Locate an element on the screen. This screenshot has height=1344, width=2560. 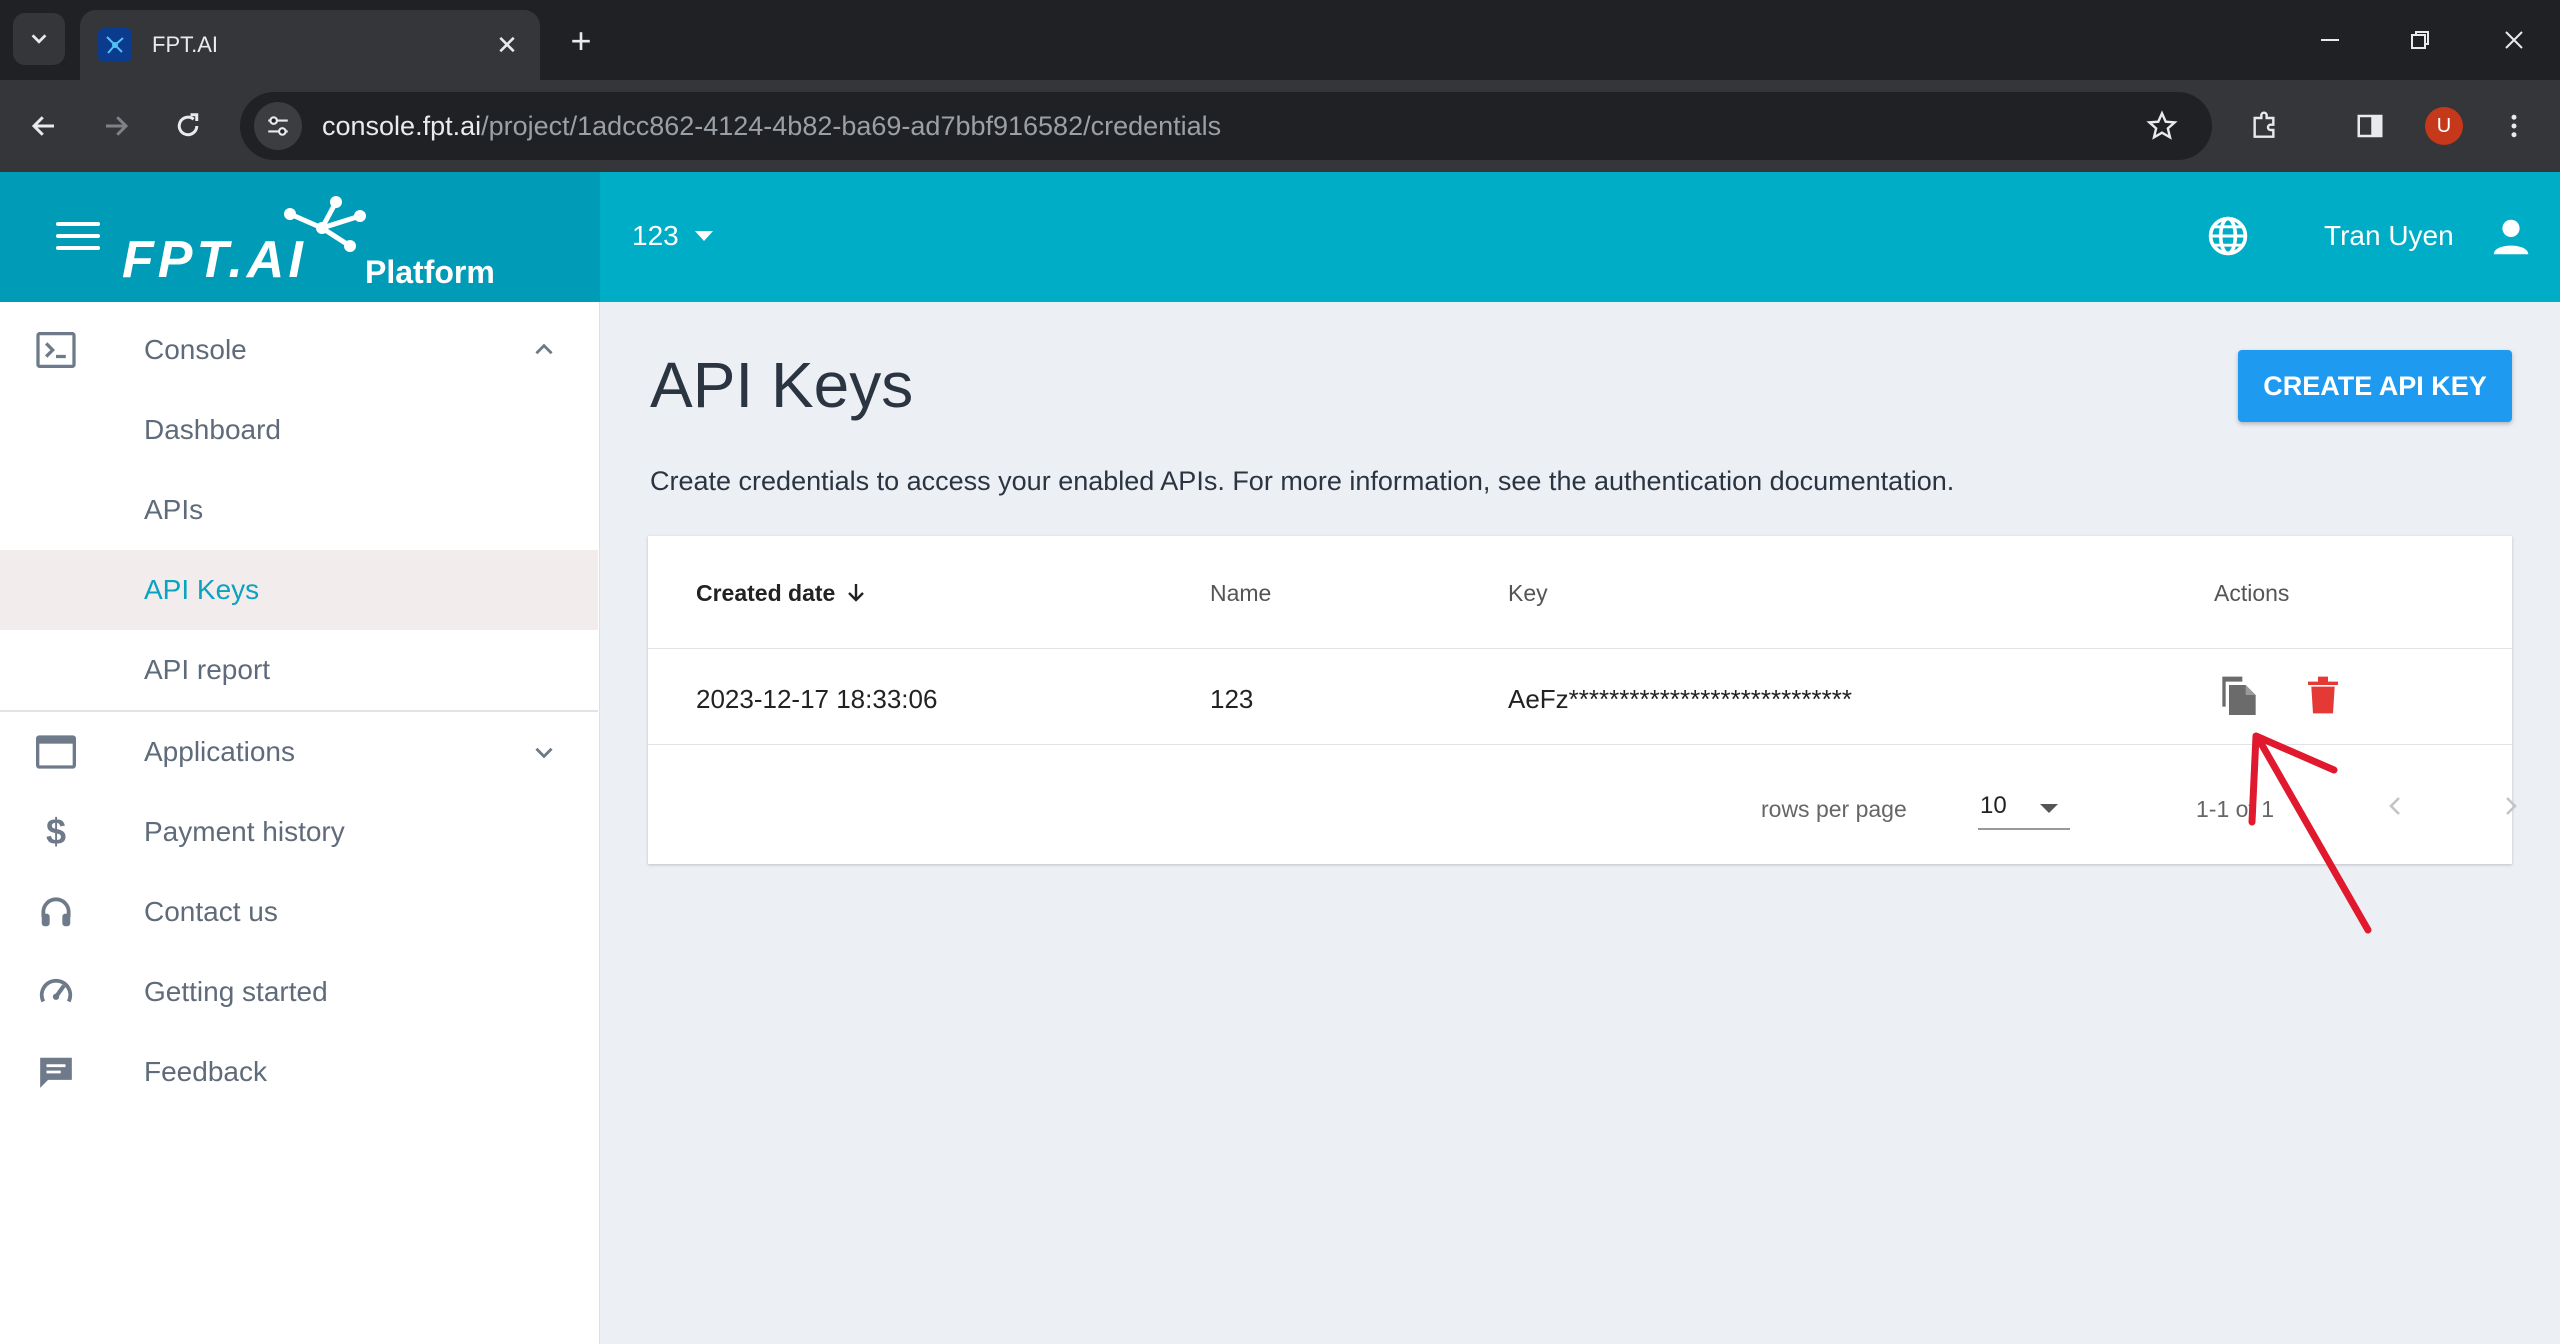
account-icon is located at coordinates (2511, 237).